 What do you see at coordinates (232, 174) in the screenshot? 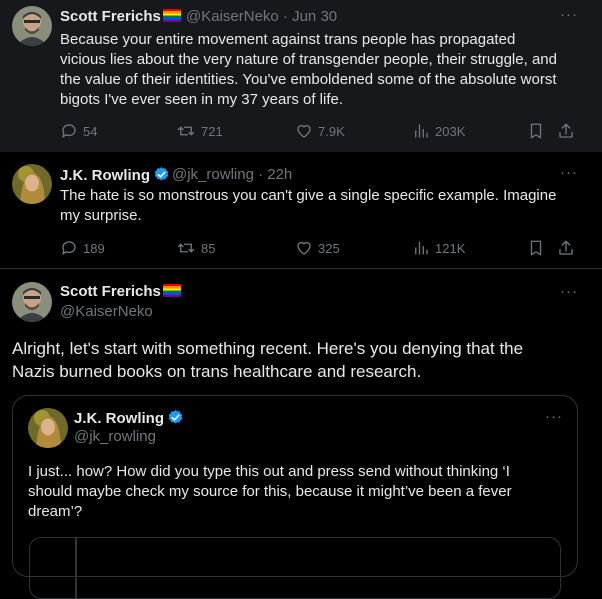
I see `author-handle-time: @jk_rowling · 22h` at bounding box center [232, 174].